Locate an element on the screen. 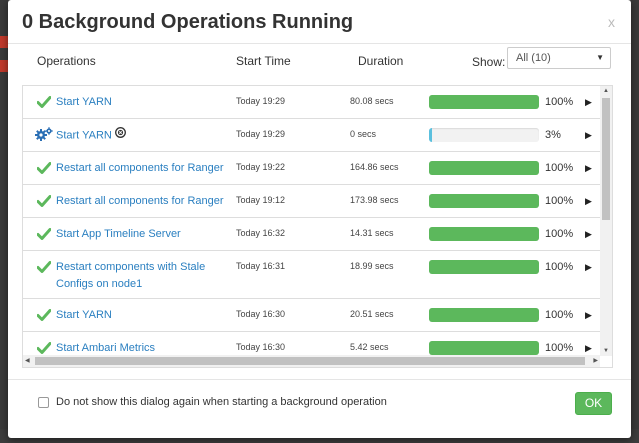 This screenshot has width=639, height=443. operation-start-time: Today 16:32 is located at coordinates (261, 233).